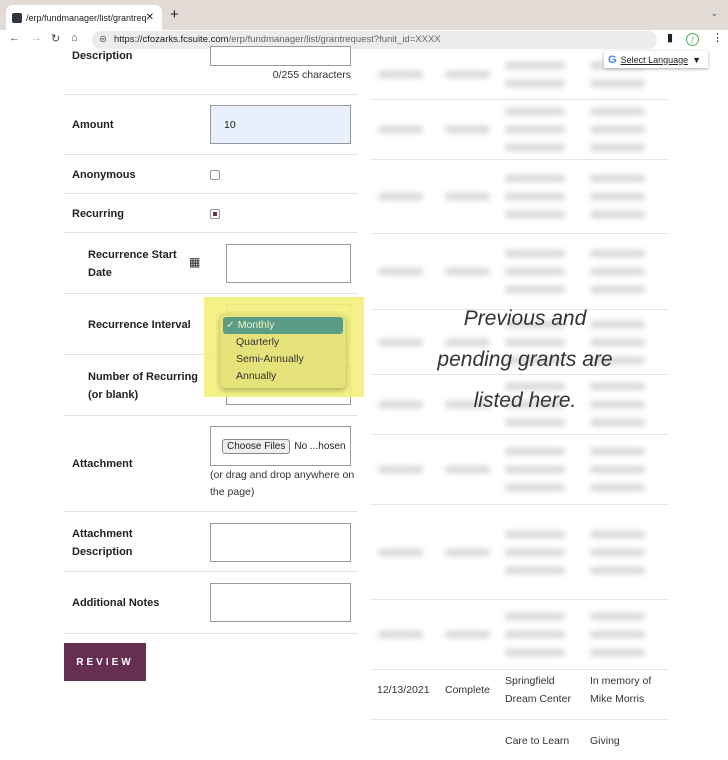 This screenshot has height=760, width=728. Describe the element at coordinates (537, 741) in the screenshot. I see `grant-organization: Care to Learn` at that location.